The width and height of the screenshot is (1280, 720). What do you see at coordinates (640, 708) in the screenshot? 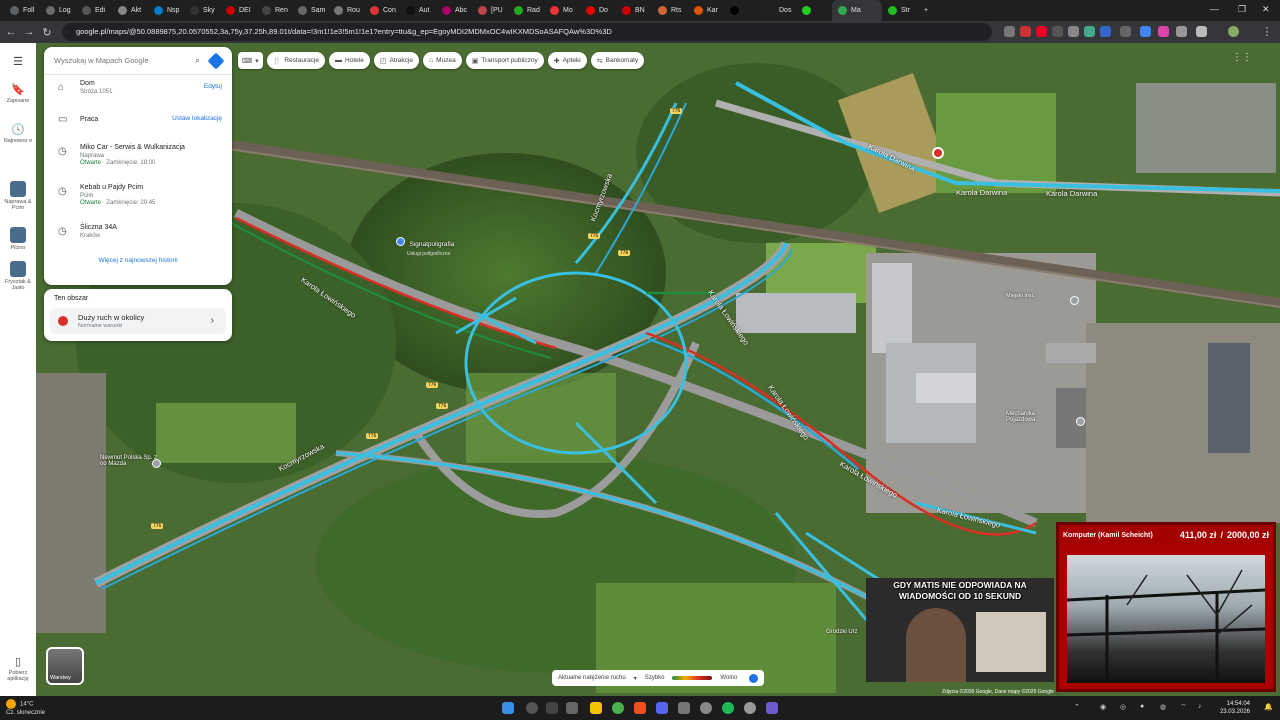
I see `brave-icon` at bounding box center [640, 708].